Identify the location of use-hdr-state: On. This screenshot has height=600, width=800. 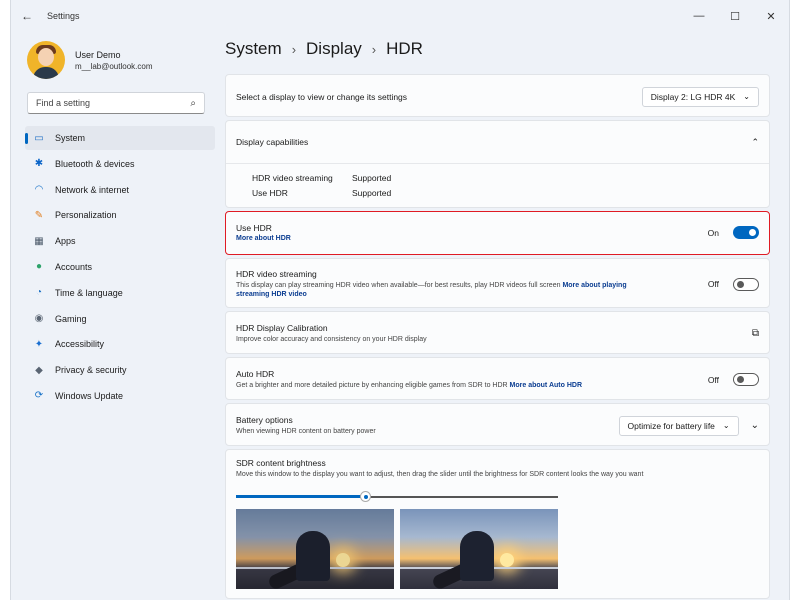
(713, 232).